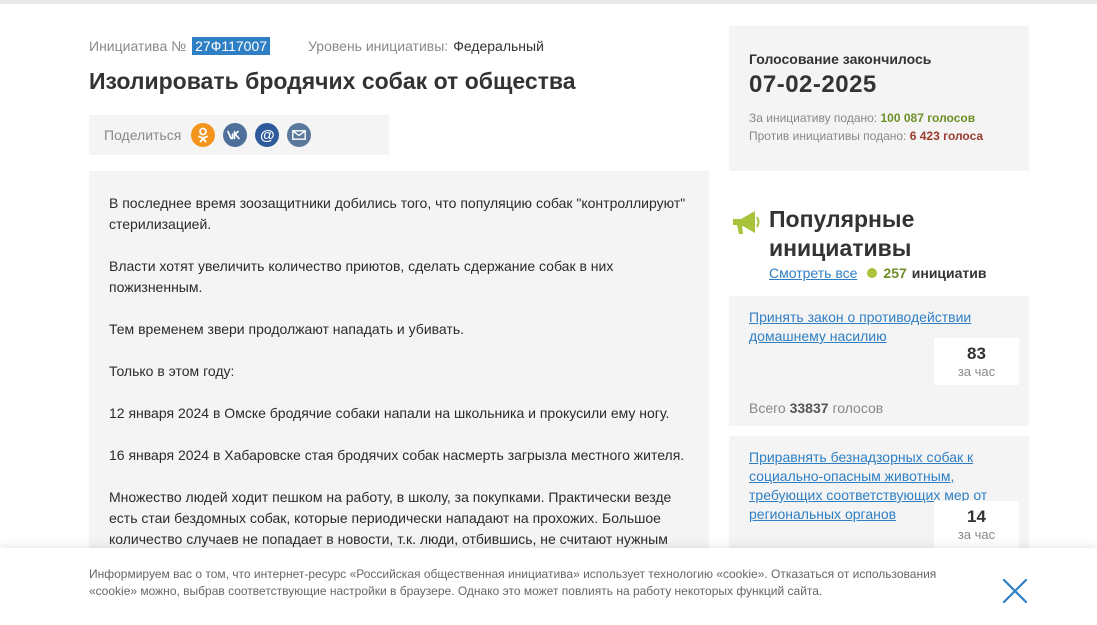 The width and height of the screenshot is (1097, 625). Describe the element at coordinates (498, 46) in the screenshot. I see `initiative-level-value: Федеральный` at that location.